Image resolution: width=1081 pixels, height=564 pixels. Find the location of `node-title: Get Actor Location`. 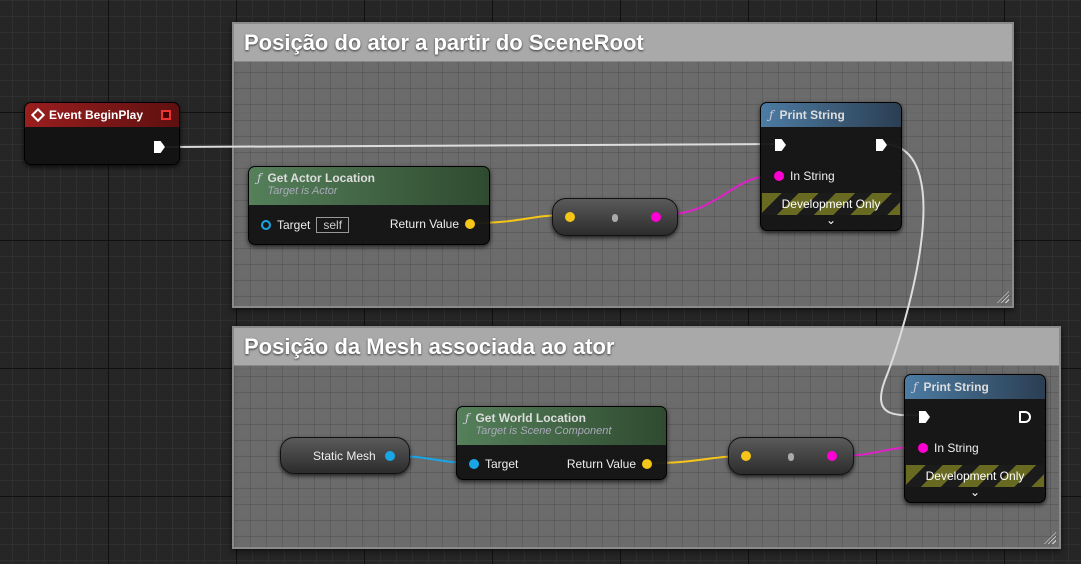

node-title: Get Actor Location is located at coordinates (321, 178).